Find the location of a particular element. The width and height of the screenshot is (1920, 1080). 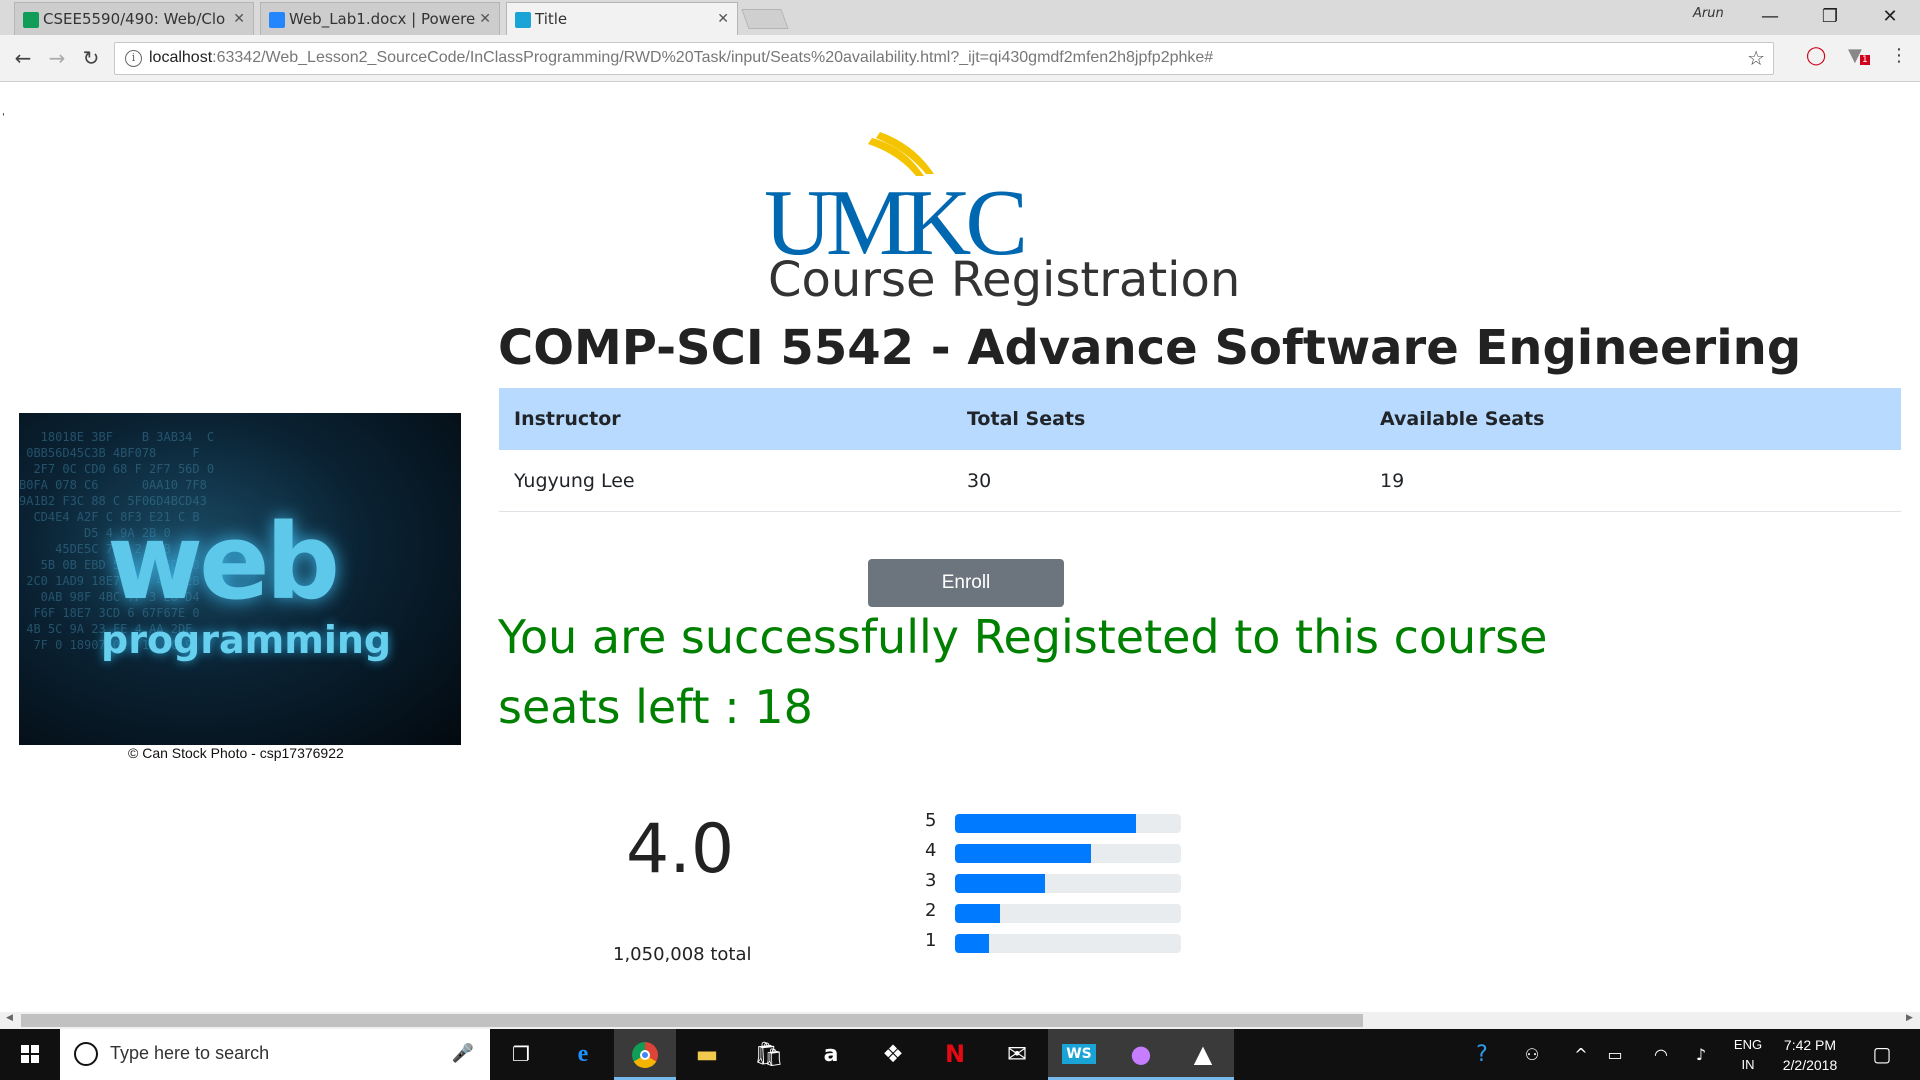

task-view-icon: ❐ is located at coordinates (521, 1054).